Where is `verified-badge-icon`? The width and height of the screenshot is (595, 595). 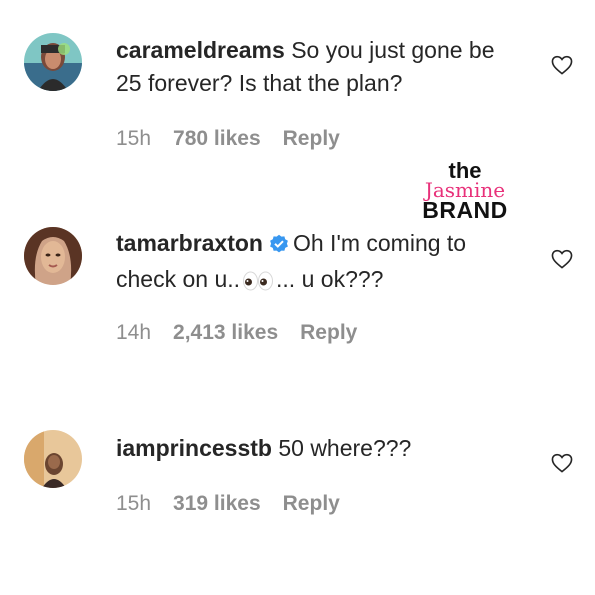 verified-badge-icon is located at coordinates (279, 246).